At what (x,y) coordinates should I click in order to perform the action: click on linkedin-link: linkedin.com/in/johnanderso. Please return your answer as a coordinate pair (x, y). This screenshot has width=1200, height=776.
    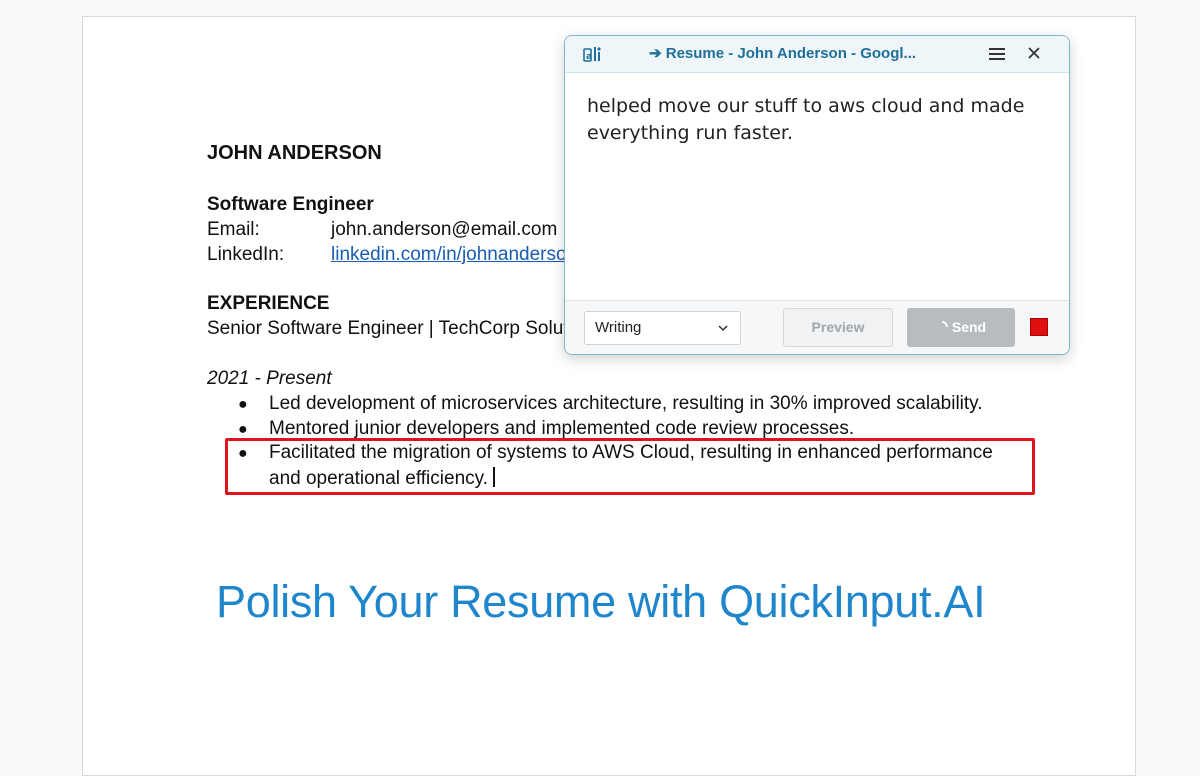
    Looking at the image, I should click on (447, 254).